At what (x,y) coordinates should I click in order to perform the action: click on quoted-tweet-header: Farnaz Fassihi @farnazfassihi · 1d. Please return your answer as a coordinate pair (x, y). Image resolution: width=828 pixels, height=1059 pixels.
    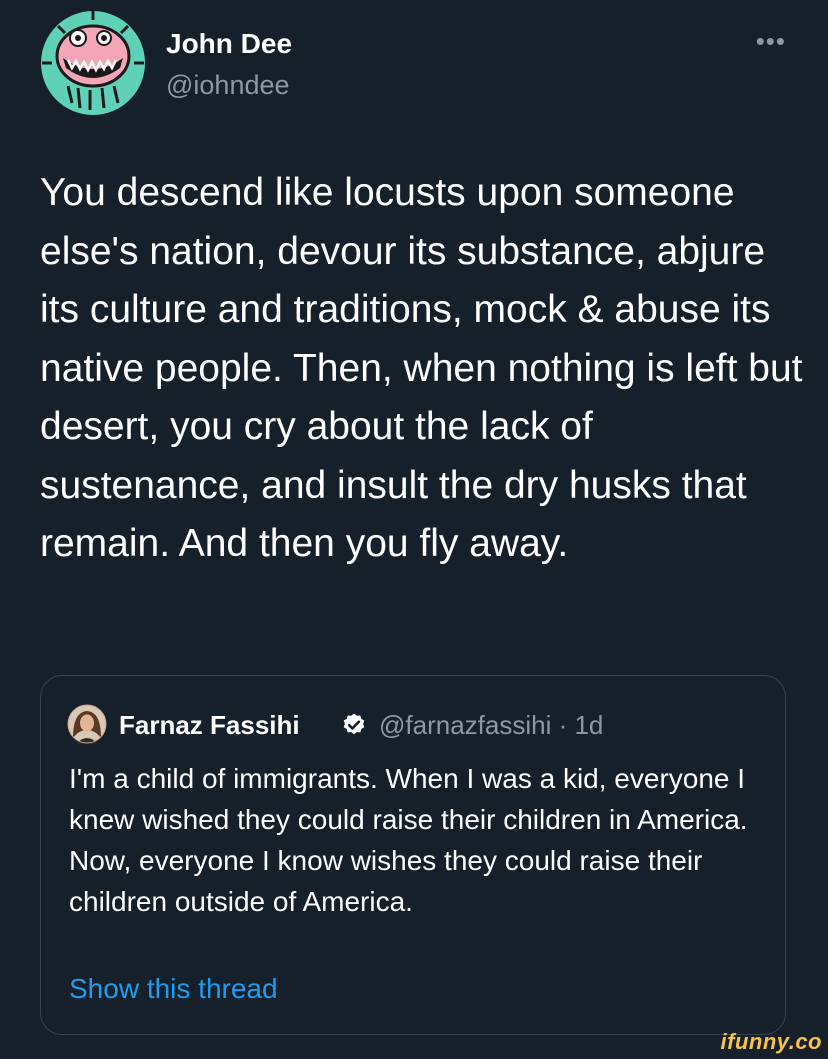
    Looking at the image, I should click on (417, 724).